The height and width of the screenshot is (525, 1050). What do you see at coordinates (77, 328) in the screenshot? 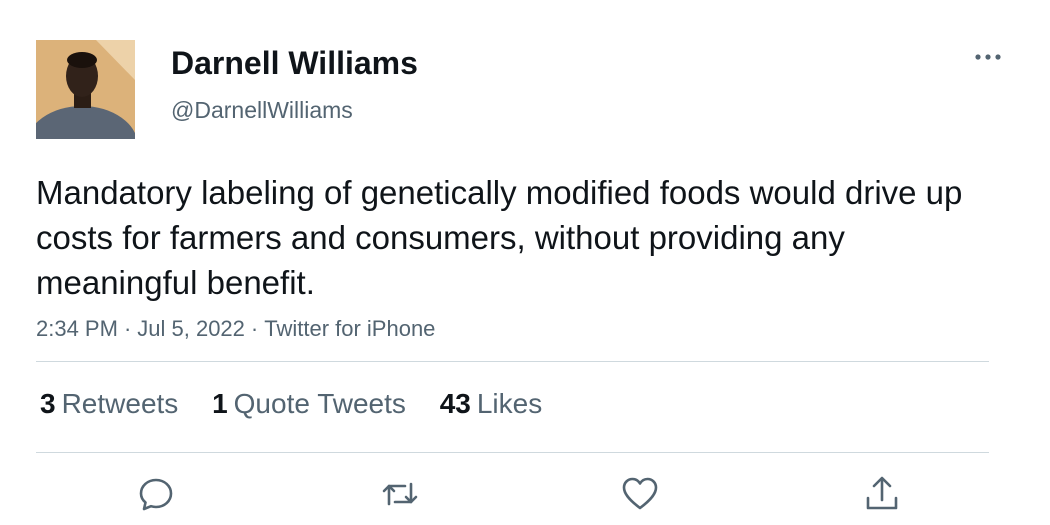
I see `tweet-time: 2:34 PM` at bounding box center [77, 328].